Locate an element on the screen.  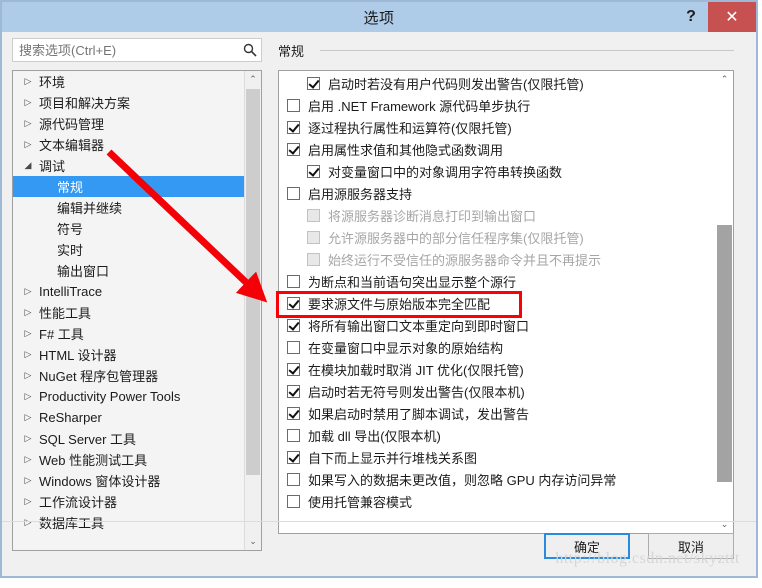
option-row-13: 在模块加载时取消 JIT 优化(仅限托管) is located at coordinates (497, 369).